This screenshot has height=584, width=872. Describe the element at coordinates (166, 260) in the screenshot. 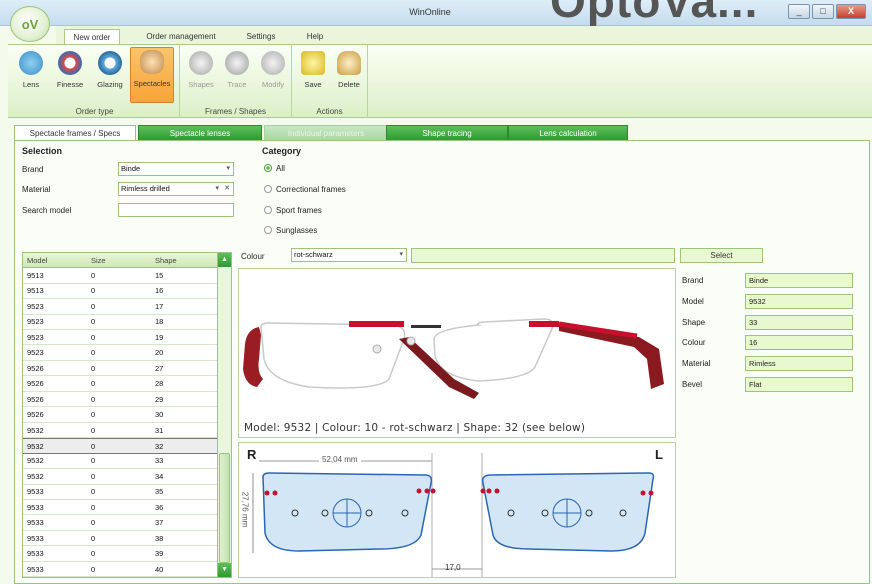

I see `column-shape: Shape` at that location.